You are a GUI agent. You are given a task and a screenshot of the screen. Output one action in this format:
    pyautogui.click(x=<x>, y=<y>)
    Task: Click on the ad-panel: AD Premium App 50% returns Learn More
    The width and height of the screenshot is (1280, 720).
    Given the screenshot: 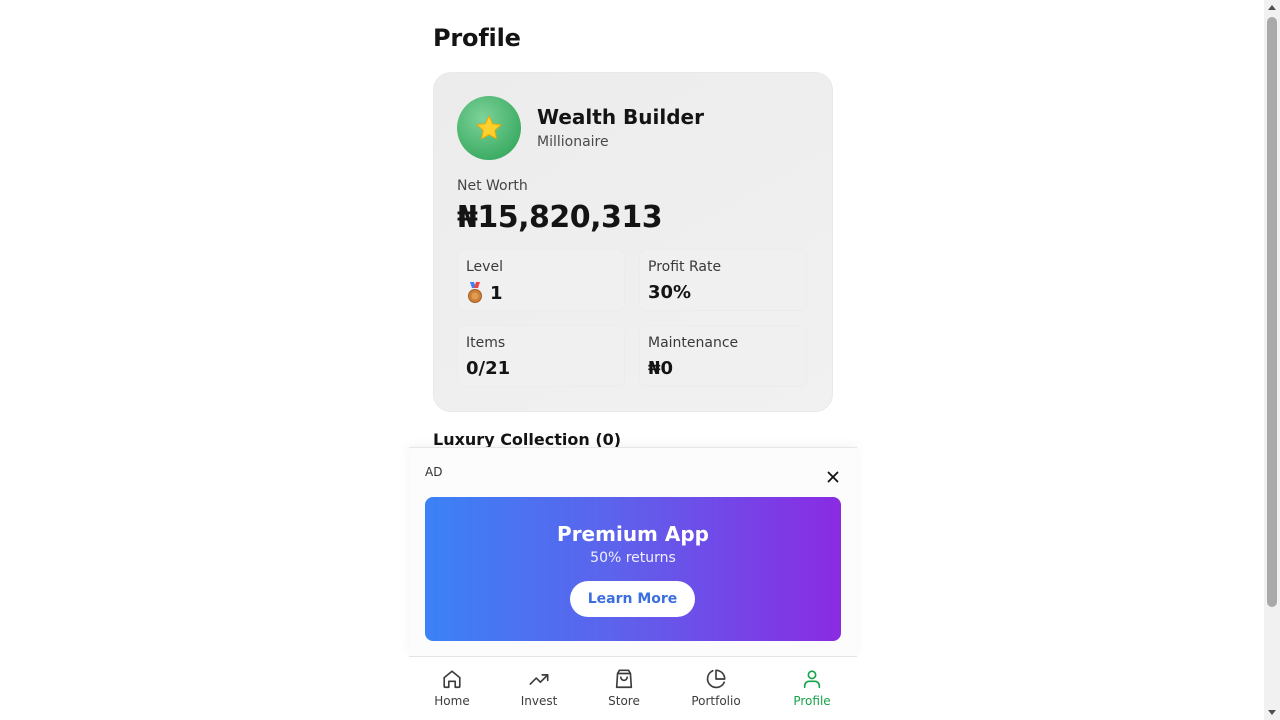 What is the action you would take?
    pyautogui.click(x=633, y=551)
    